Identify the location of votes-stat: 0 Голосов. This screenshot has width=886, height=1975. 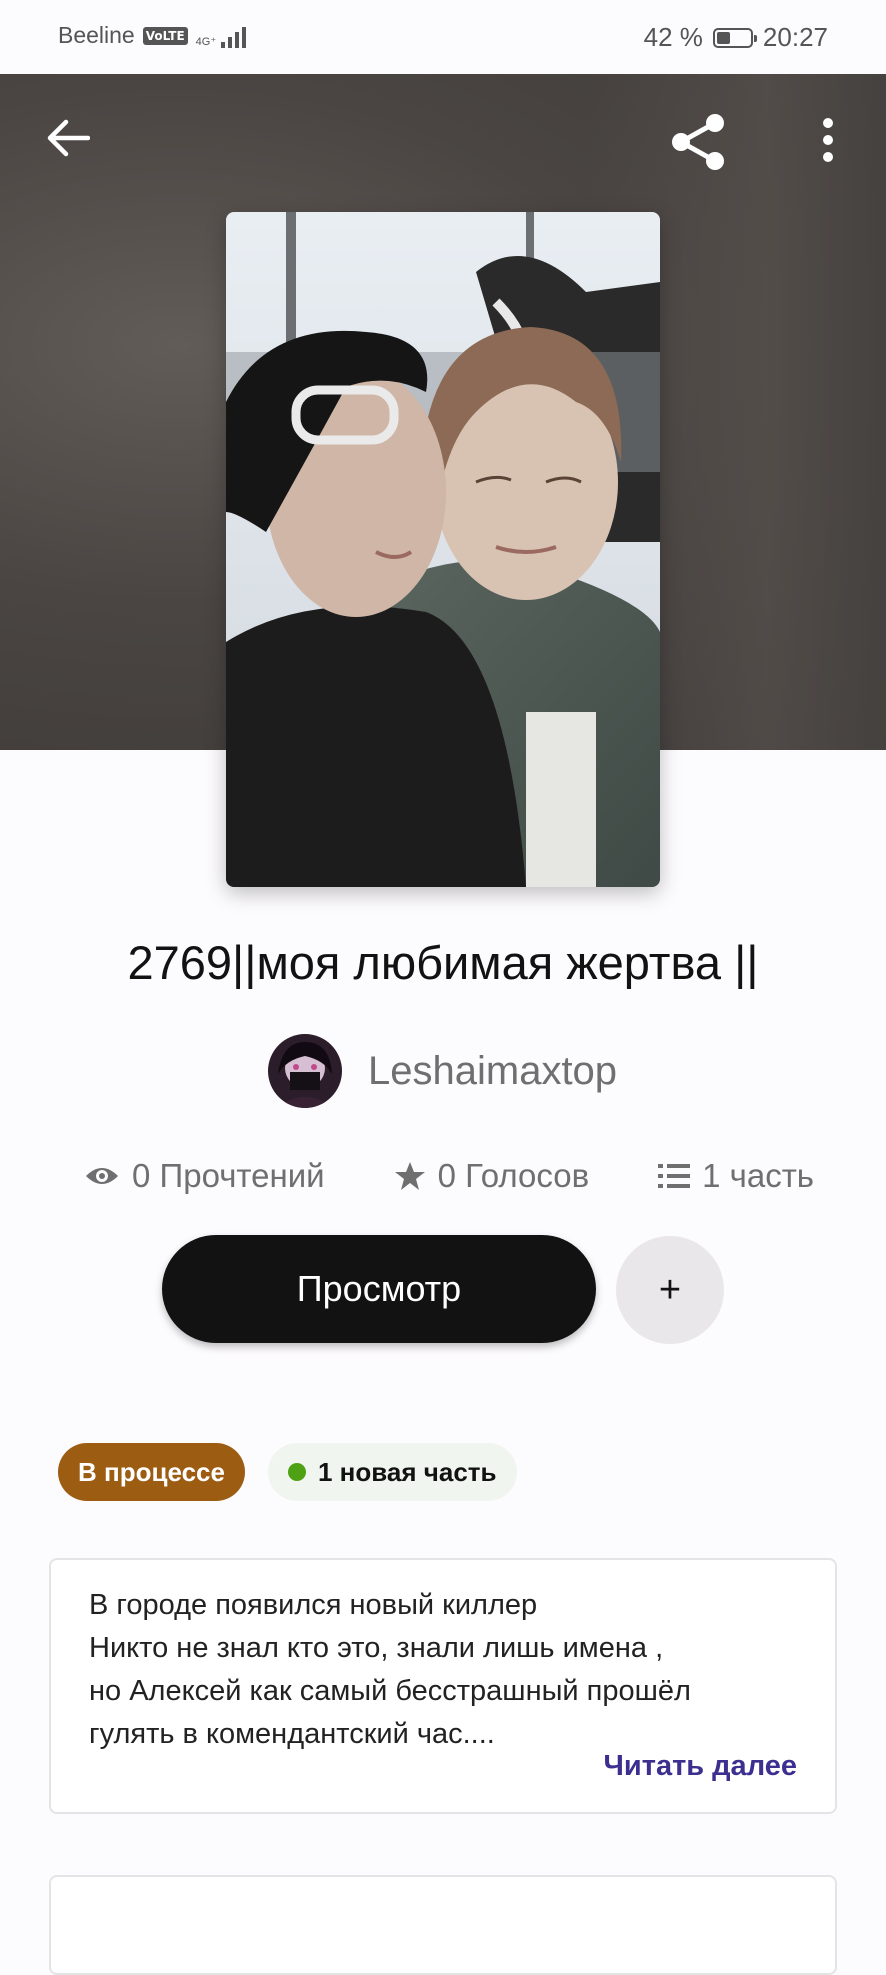
(492, 1176).